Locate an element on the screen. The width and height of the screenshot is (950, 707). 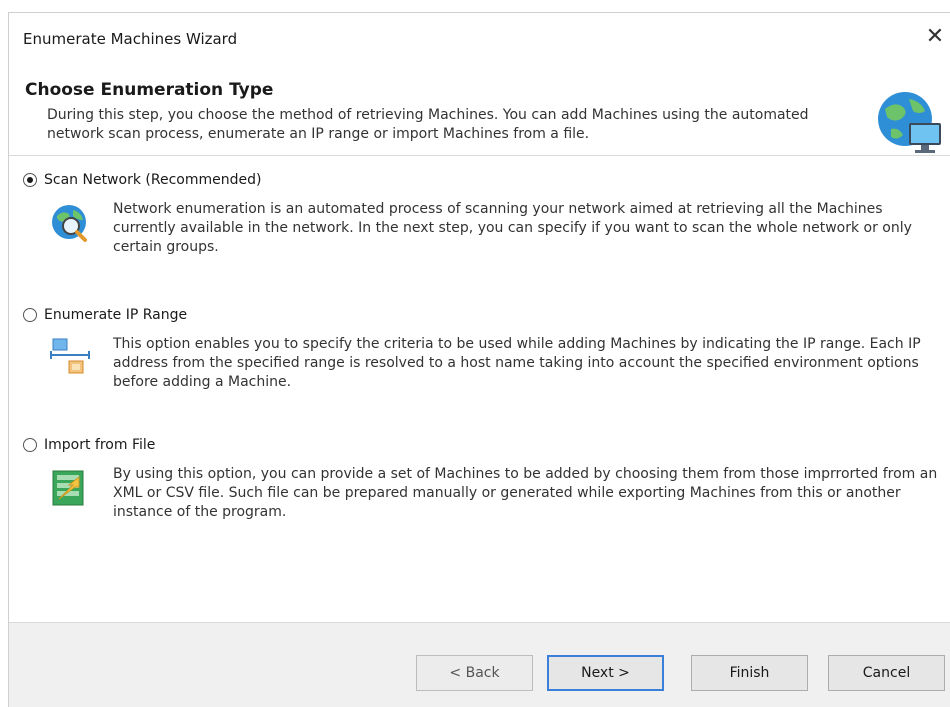
finish-button: Finish is located at coordinates (749, 673).